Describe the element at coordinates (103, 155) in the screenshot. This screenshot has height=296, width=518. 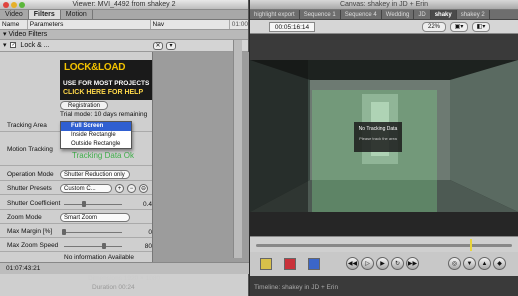
I see `tracking-status: Tracking Data Ok` at that location.